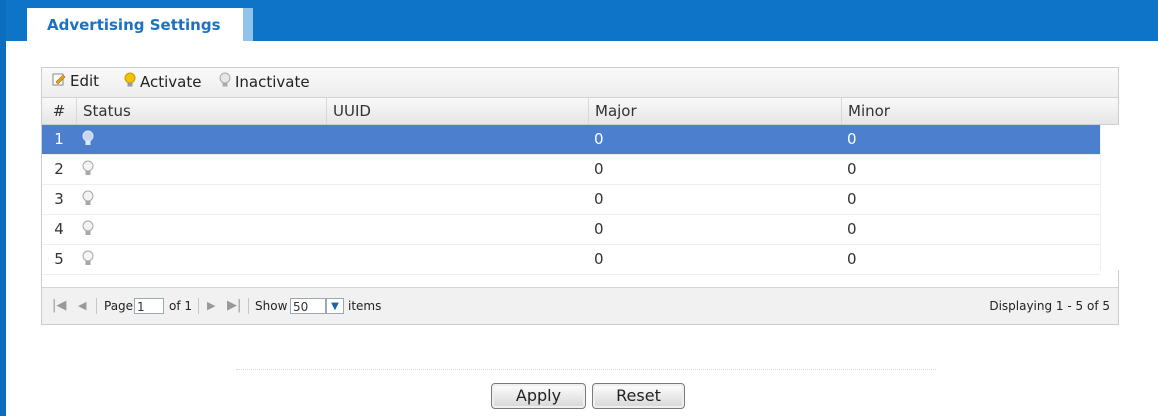 This screenshot has height=416, width=1158. Describe the element at coordinates (3, 208) in the screenshot. I see `left-accent-bar` at that location.